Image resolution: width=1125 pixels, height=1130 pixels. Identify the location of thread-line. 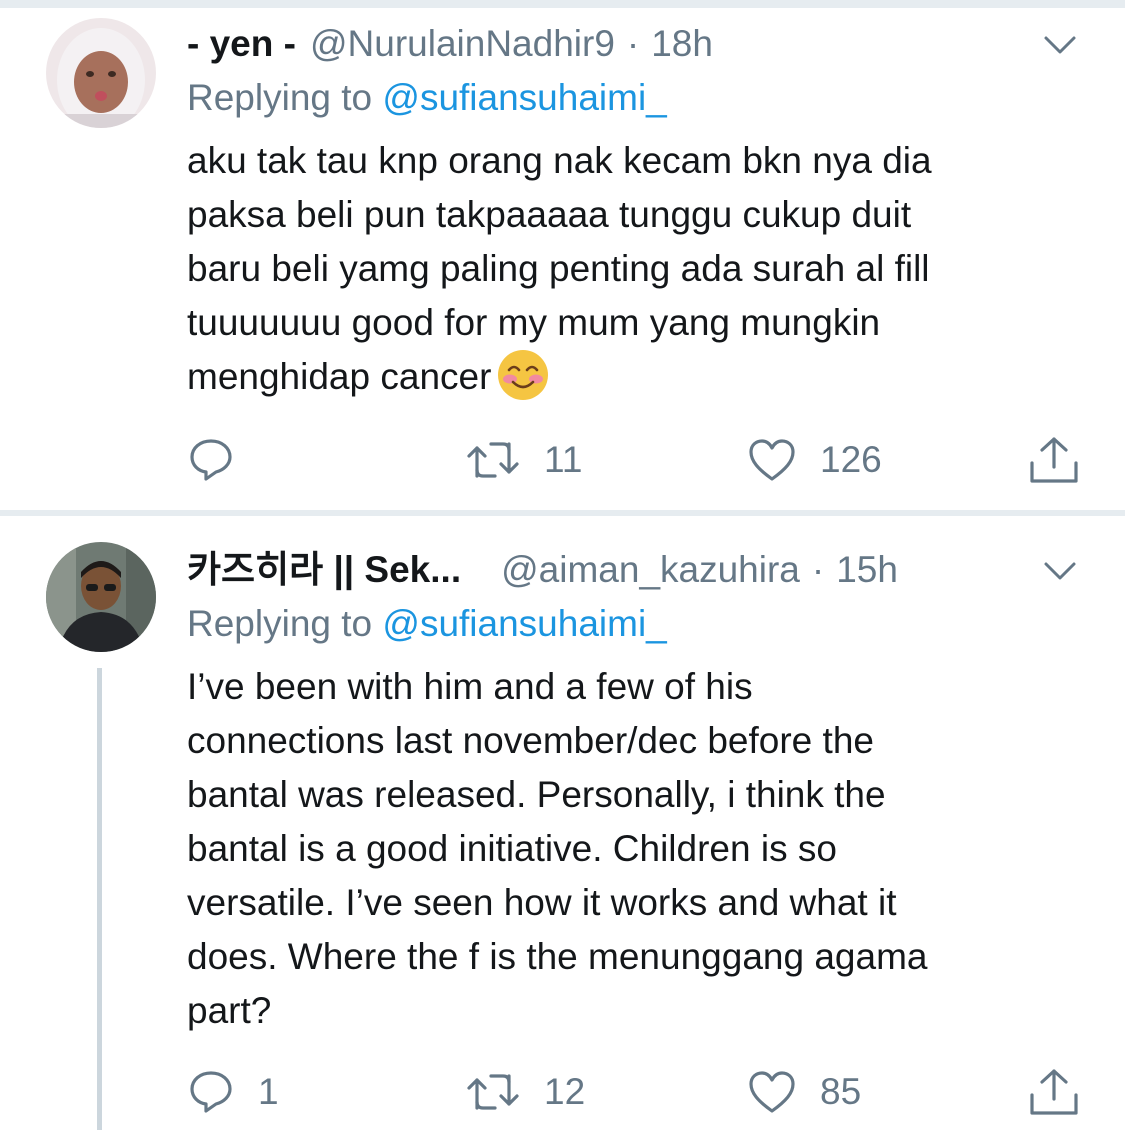
(99, 899).